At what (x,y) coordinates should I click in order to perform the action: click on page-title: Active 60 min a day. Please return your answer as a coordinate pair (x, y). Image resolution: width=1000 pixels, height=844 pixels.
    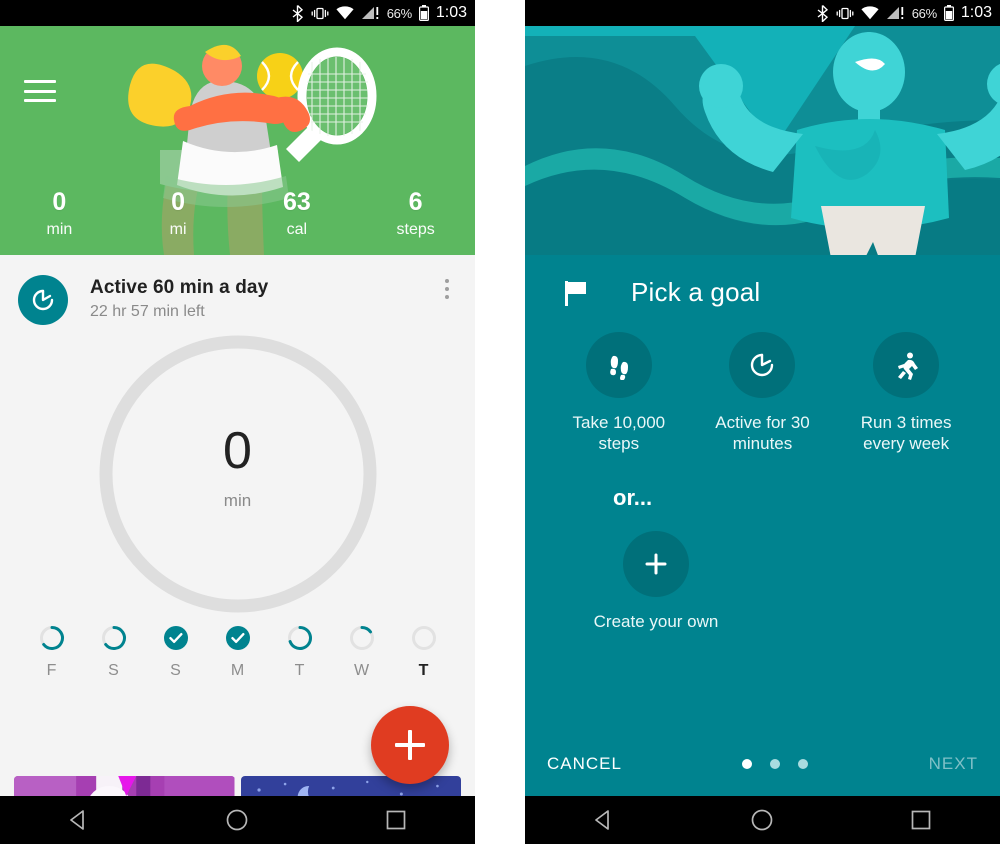
    Looking at the image, I should click on (179, 287).